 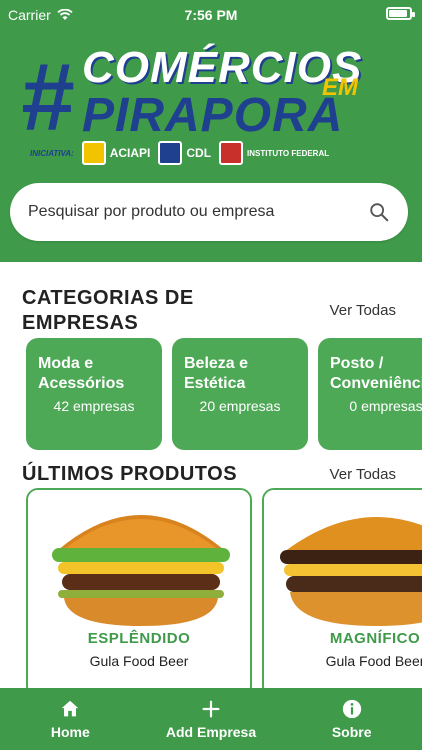 What do you see at coordinates (47, 97) in the screenshot?
I see `banner-hash: #` at bounding box center [47, 97].